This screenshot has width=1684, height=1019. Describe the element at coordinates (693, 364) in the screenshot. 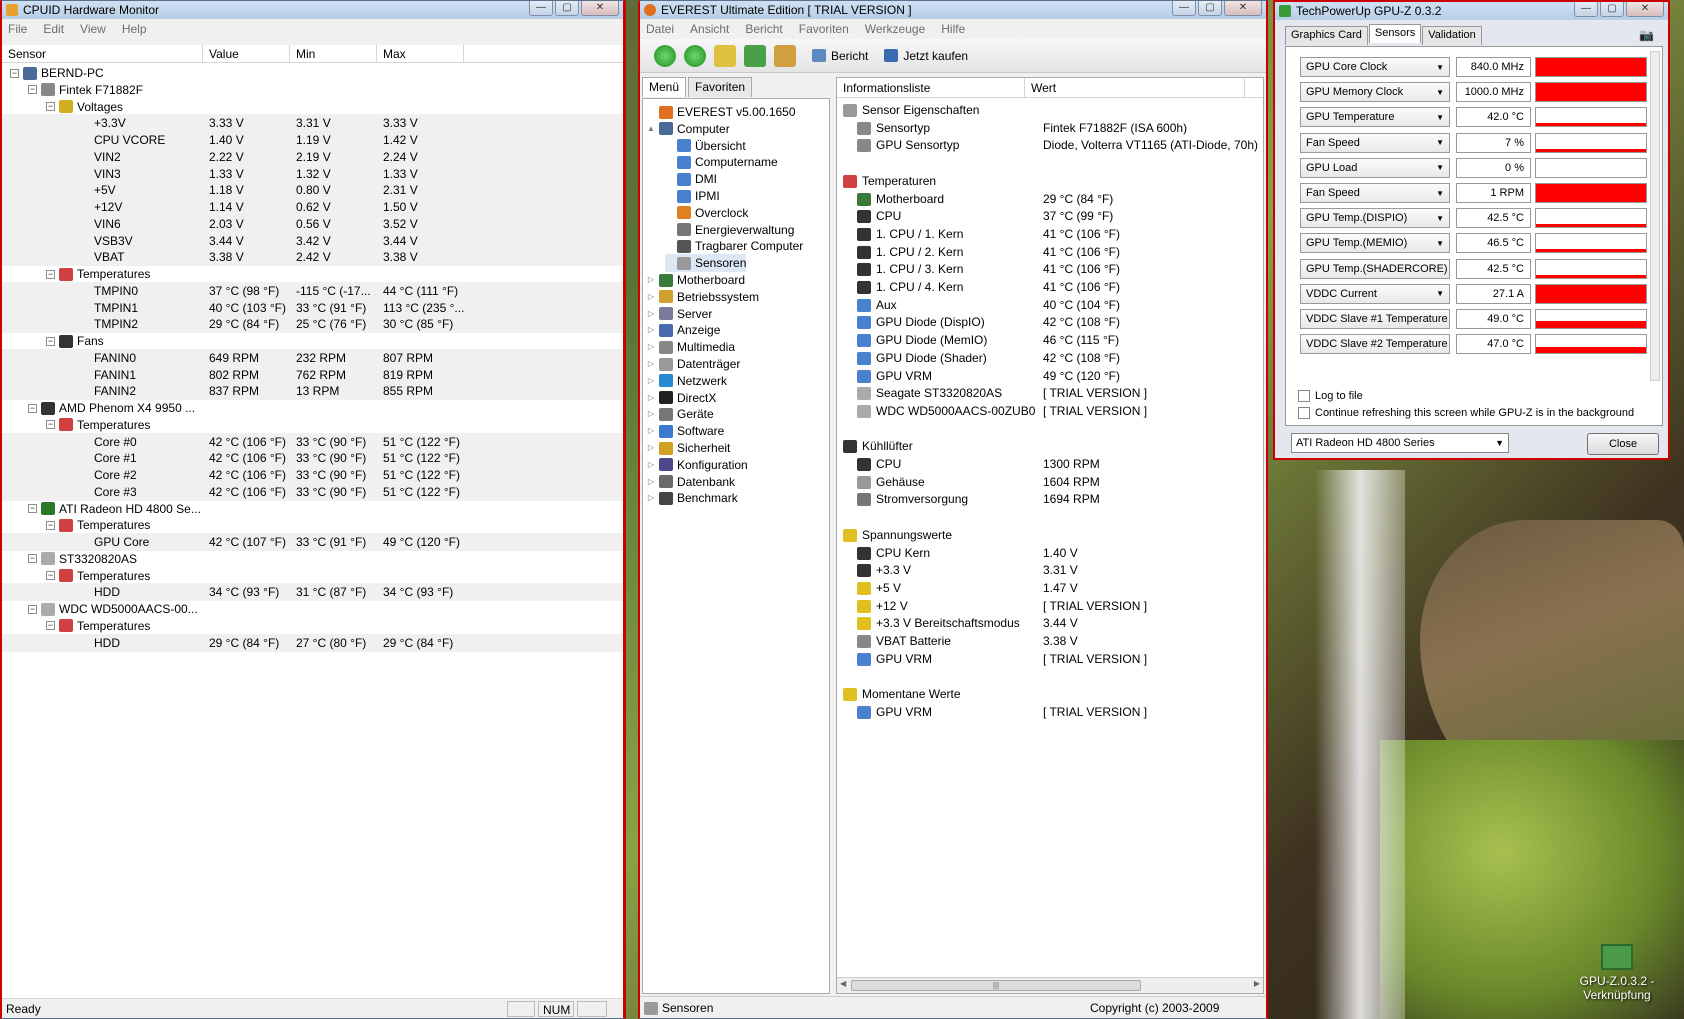

I see `nav-tree-item: ▷ Datenträger` at that location.